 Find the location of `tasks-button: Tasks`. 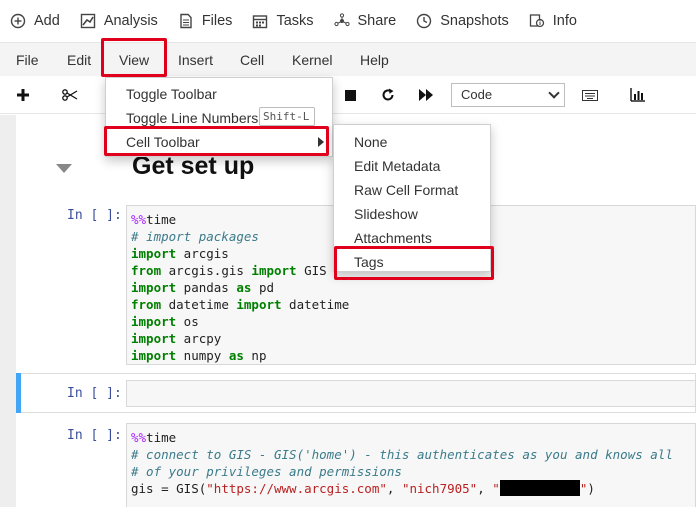

tasks-button: Tasks is located at coordinates (283, 21).